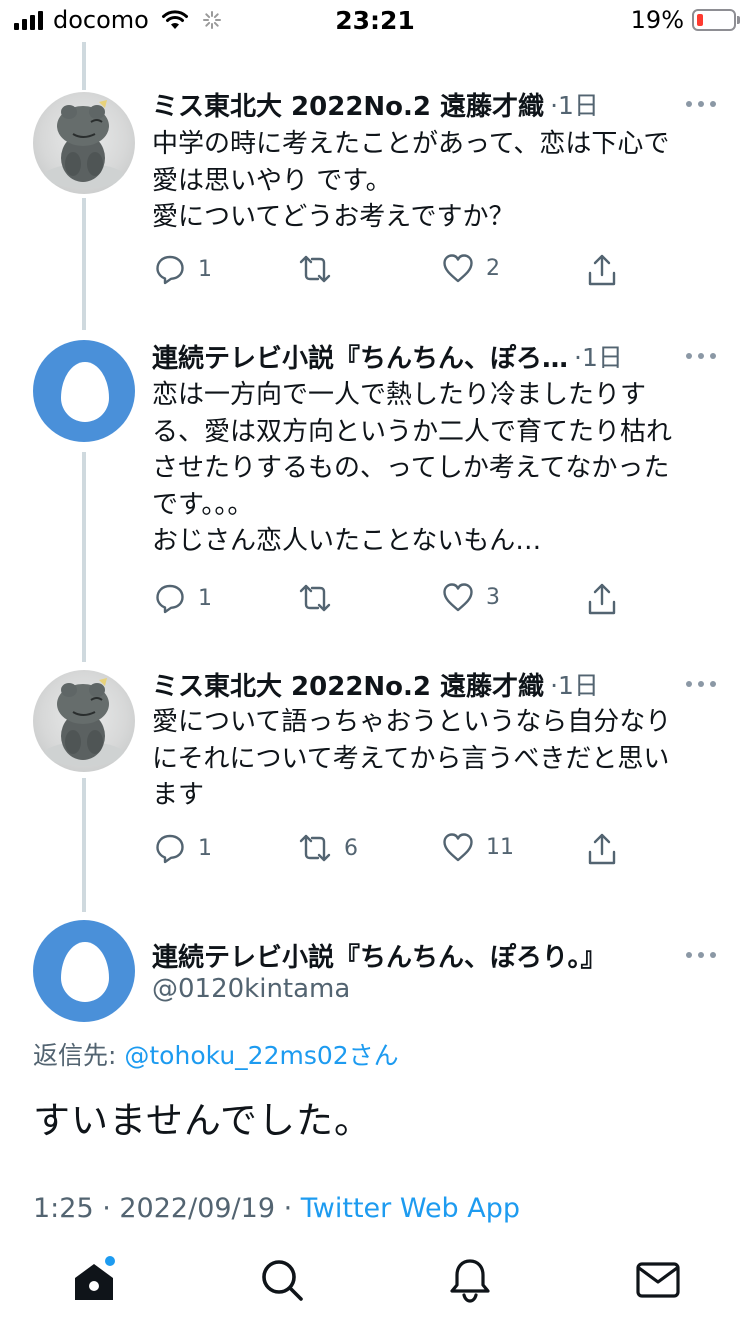  Describe the element at coordinates (110, 1261) in the screenshot. I see `notification-dot` at that location.